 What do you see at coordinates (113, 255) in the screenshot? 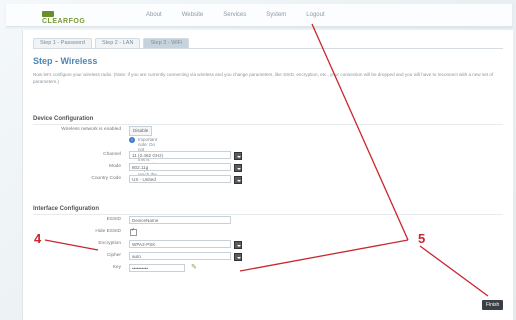
I see `cipher-label: Cipher` at bounding box center [113, 255].